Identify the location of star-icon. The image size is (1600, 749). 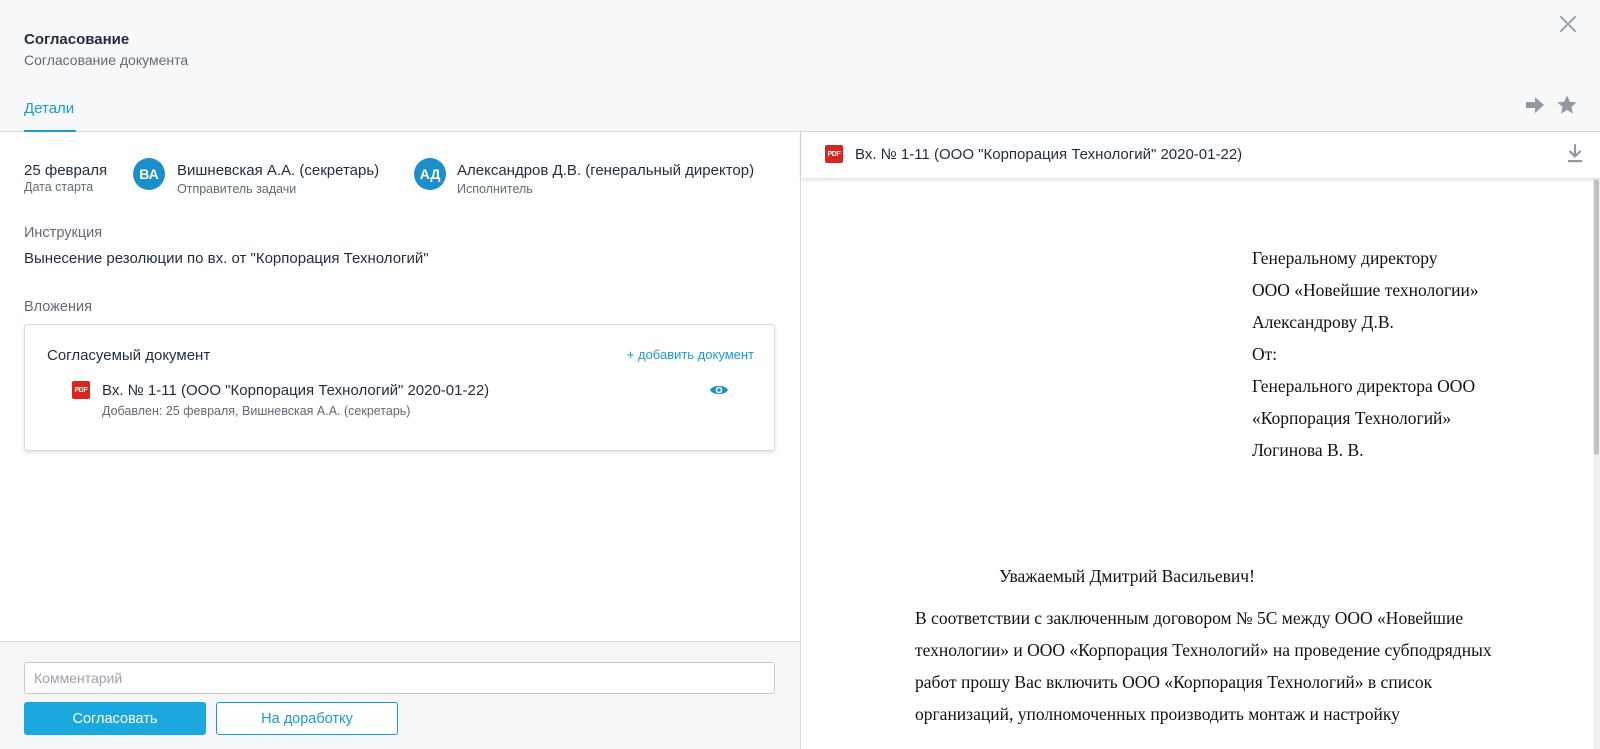
(1567, 105).